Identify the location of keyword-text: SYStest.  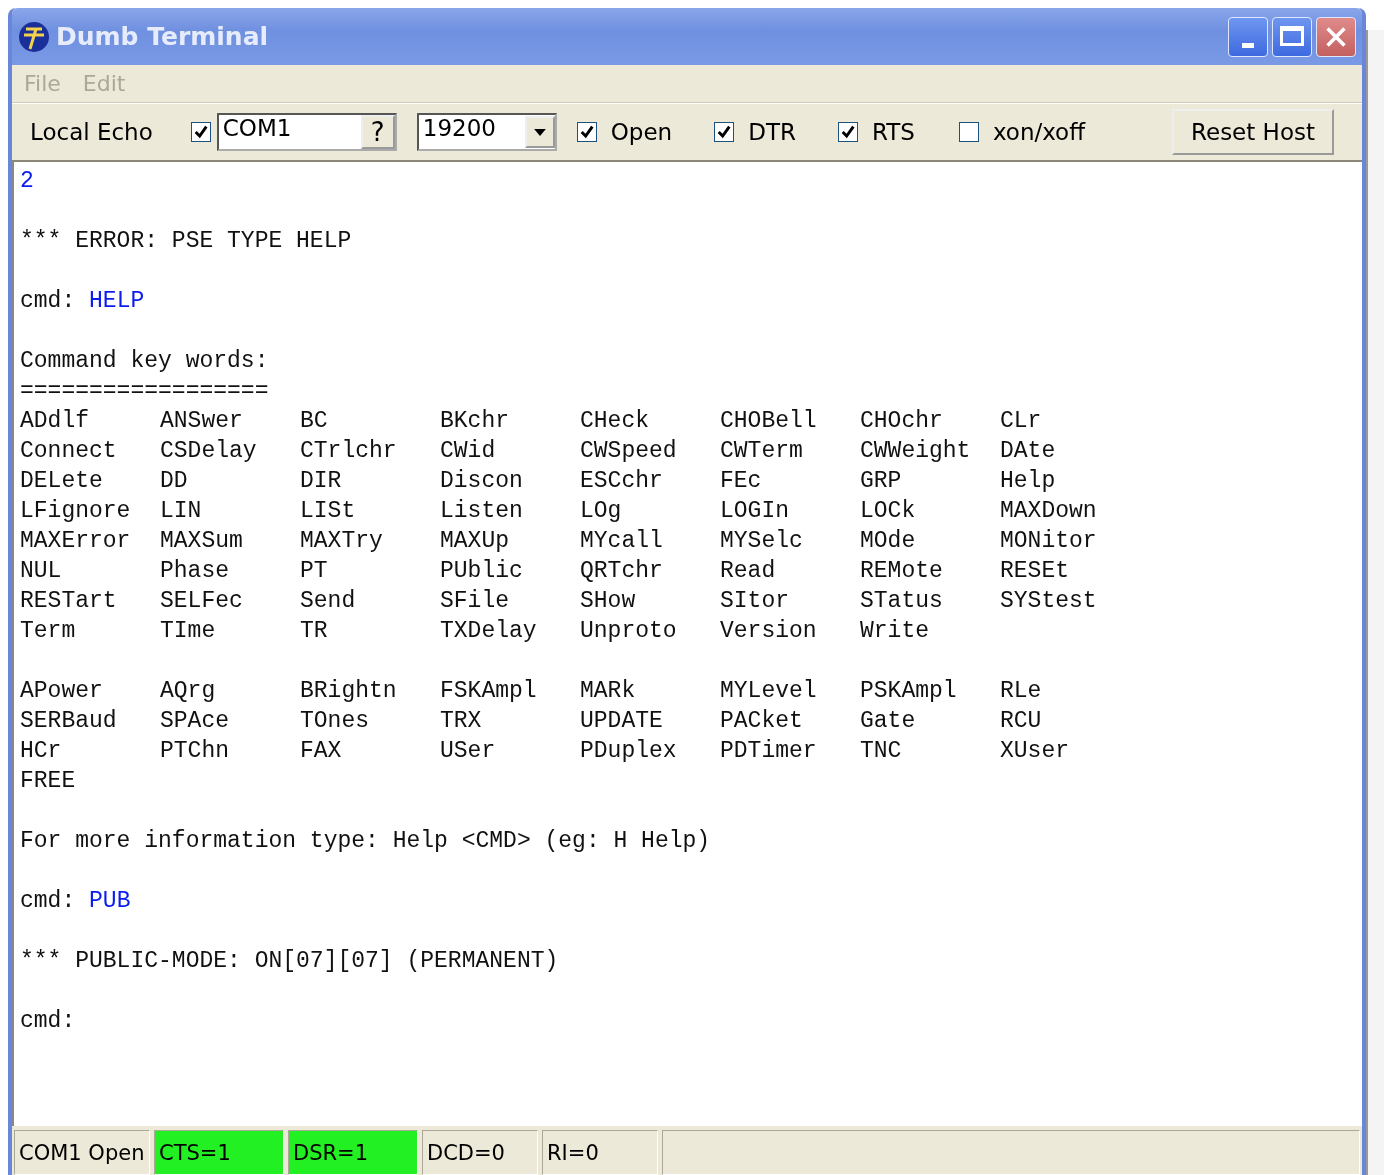
(1049, 601).